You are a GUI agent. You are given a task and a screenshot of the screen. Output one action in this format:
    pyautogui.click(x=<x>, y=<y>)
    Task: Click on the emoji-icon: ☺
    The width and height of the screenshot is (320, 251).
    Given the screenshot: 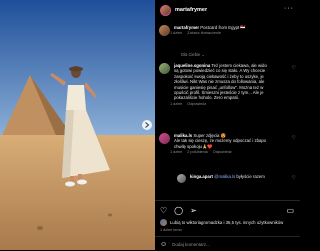 What is the action you would take?
    pyautogui.click(x=163, y=244)
    